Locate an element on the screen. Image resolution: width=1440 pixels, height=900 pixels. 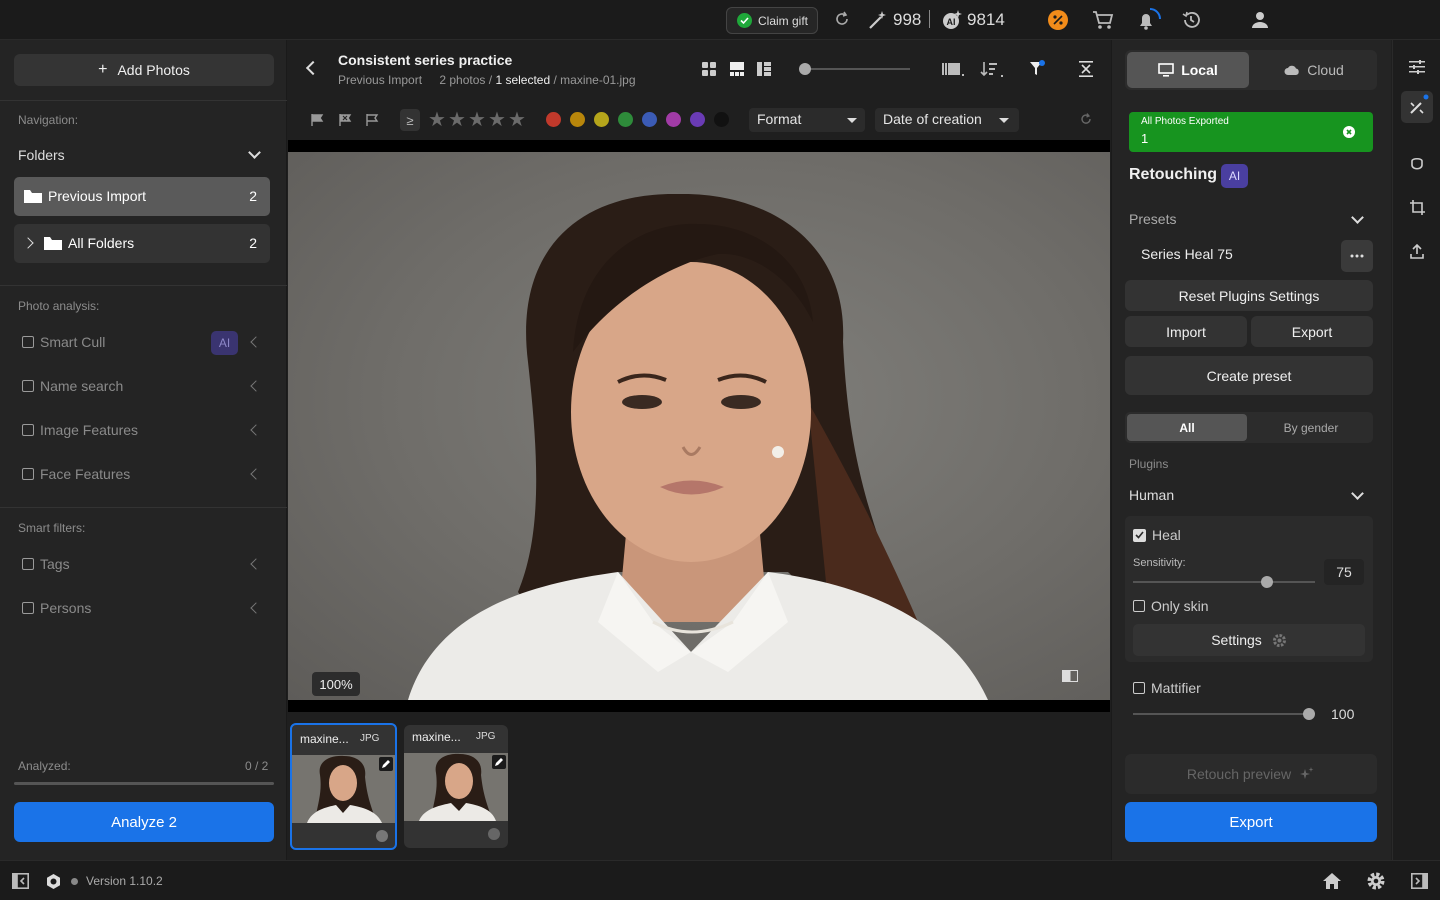
sort-icon is located at coordinates (992, 69).